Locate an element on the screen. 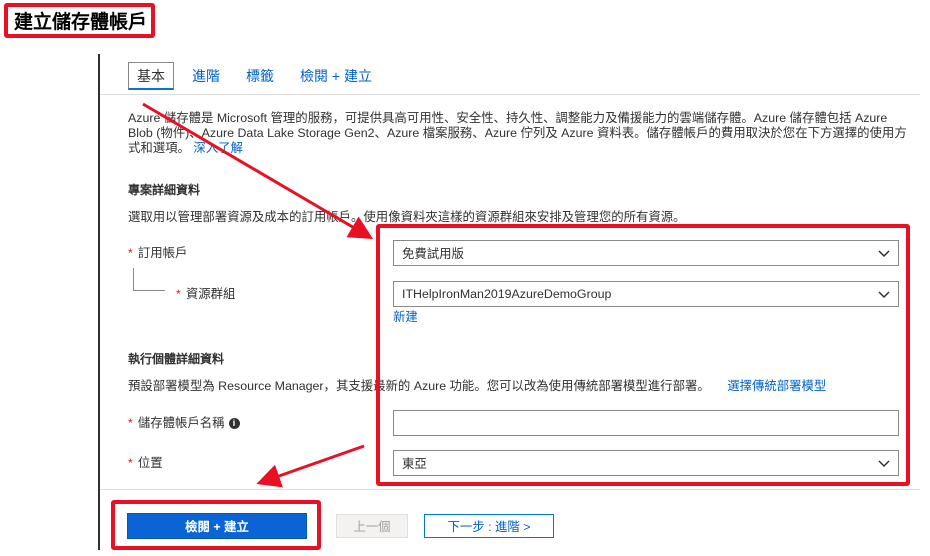 The height and width of the screenshot is (556, 930). tree-connector-horizontal is located at coordinates (149, 290).